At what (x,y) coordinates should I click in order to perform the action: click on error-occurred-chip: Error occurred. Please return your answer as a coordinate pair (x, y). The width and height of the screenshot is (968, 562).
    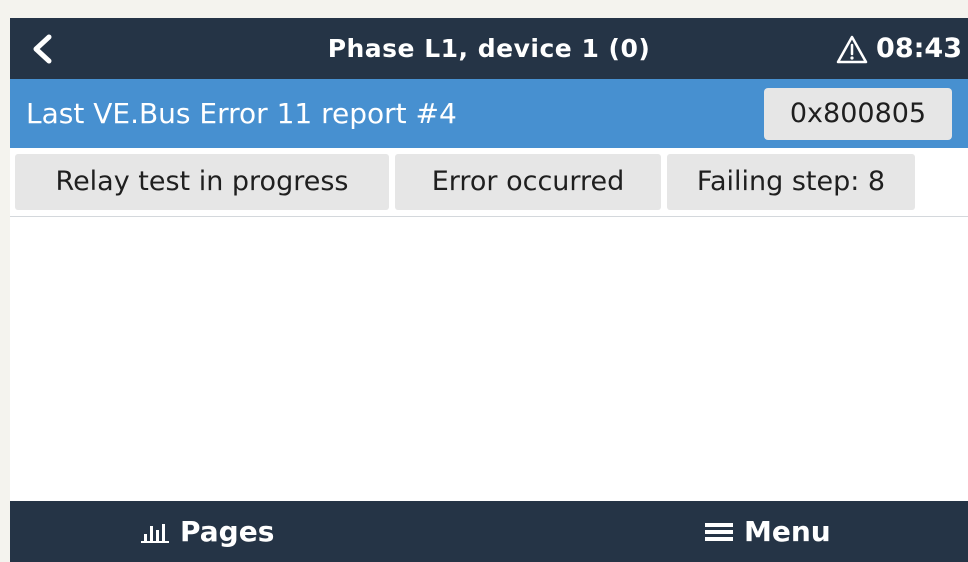
    Looking at the image, I should click on (528, 182).